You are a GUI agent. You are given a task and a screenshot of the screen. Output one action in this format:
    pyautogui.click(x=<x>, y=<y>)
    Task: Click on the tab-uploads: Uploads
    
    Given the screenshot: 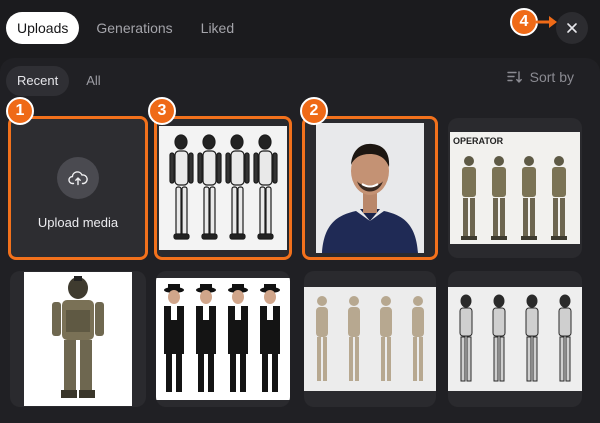 What is the action you would take?
    pyautogui.click(x=43, y=28)
    